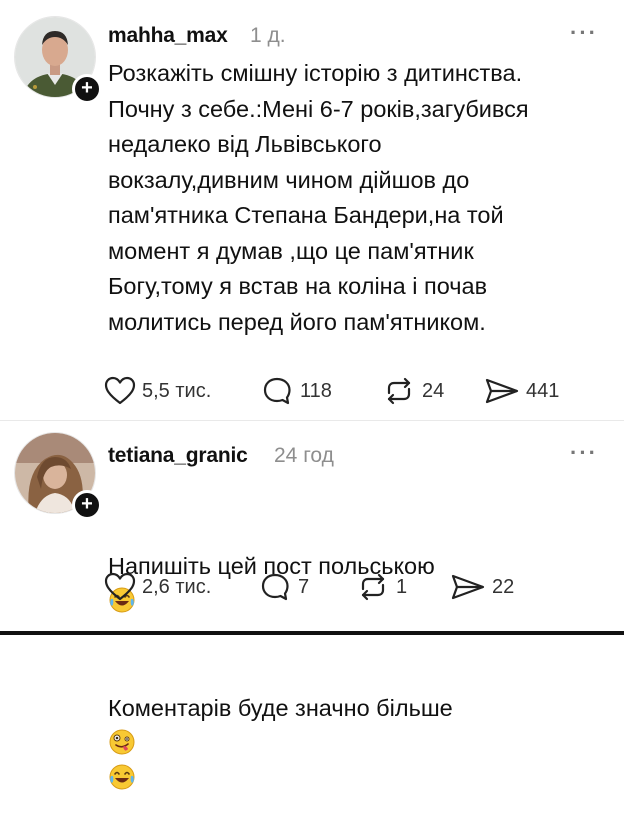  Describe the element at coordinates (177, 586) in the screenshot. I see `like-count: 2,6 тис.` at that location.